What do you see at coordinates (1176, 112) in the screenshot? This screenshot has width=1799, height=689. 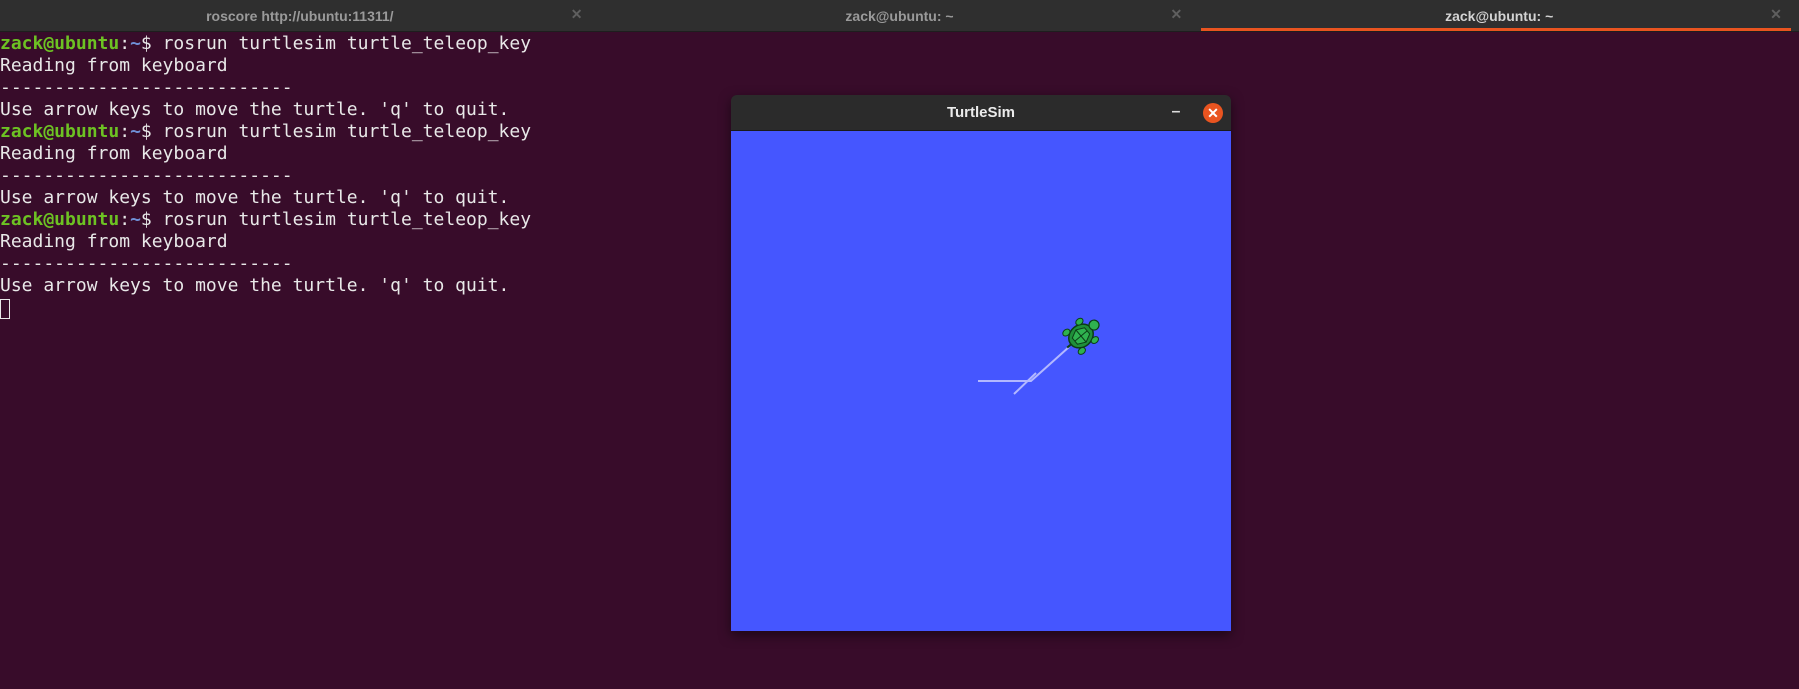 I see `minimize-icon: –` at bounding box center [1176, 112].